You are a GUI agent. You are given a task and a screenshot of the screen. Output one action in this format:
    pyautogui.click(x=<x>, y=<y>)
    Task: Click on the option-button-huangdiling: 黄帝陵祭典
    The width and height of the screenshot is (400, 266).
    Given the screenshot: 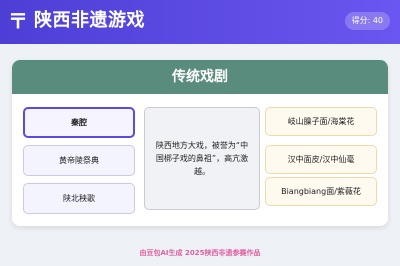 What is the action you would take?
    pyautogui.click(x=79, y=160)
    